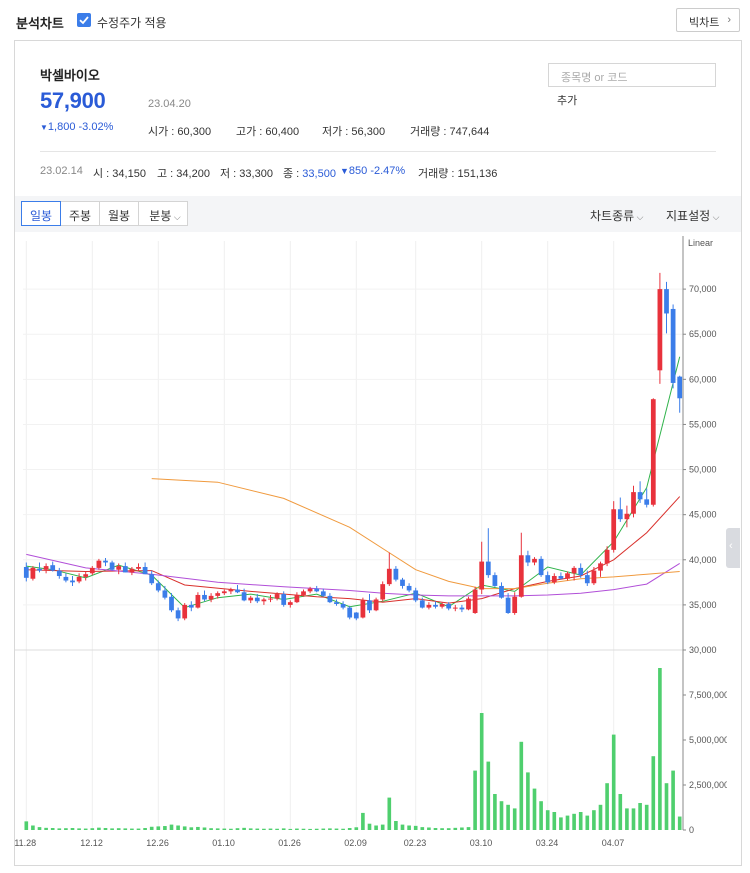 This screenshot has height=873, width=750. I want to click on high-label: 고가, so click(246, 132).